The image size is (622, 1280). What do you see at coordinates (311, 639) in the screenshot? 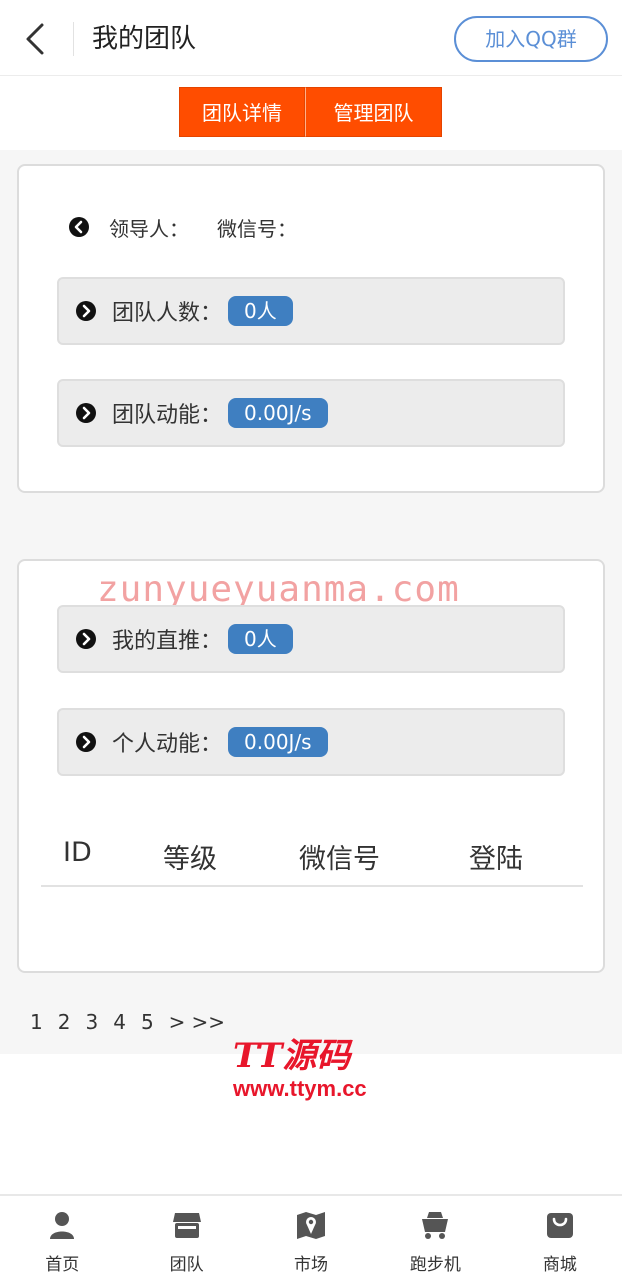
I see `direct-referrals-row: 我的直推： 0人` at bounding box center [311, 639].